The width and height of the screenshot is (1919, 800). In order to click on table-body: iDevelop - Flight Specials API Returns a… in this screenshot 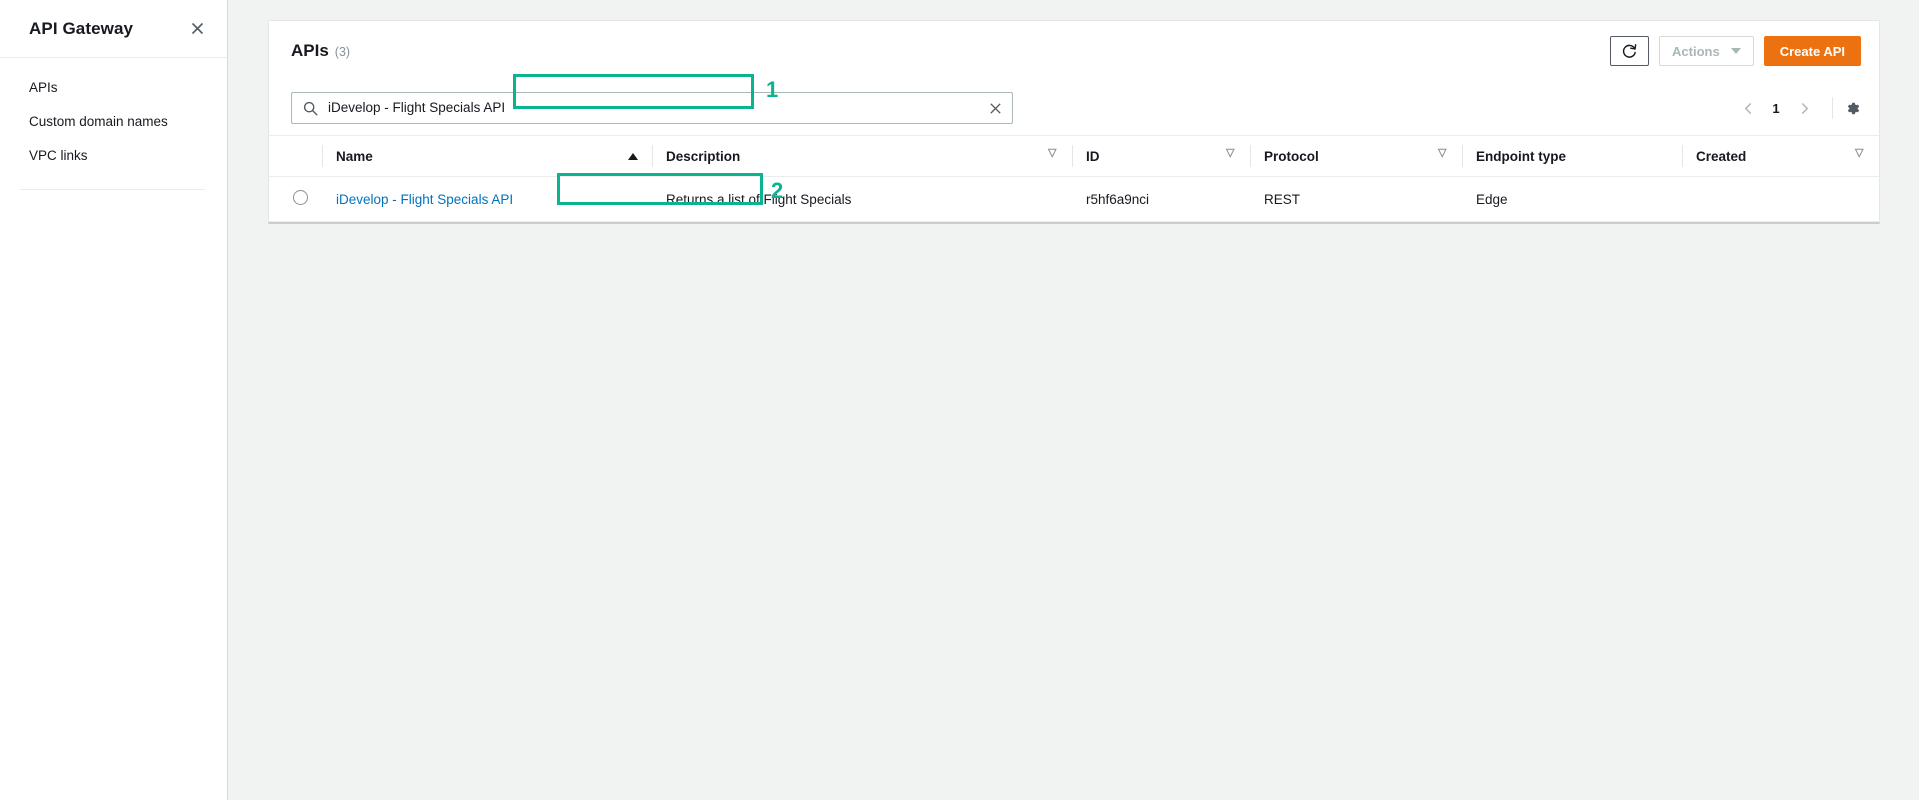, I will do `click(1074, 199)`.